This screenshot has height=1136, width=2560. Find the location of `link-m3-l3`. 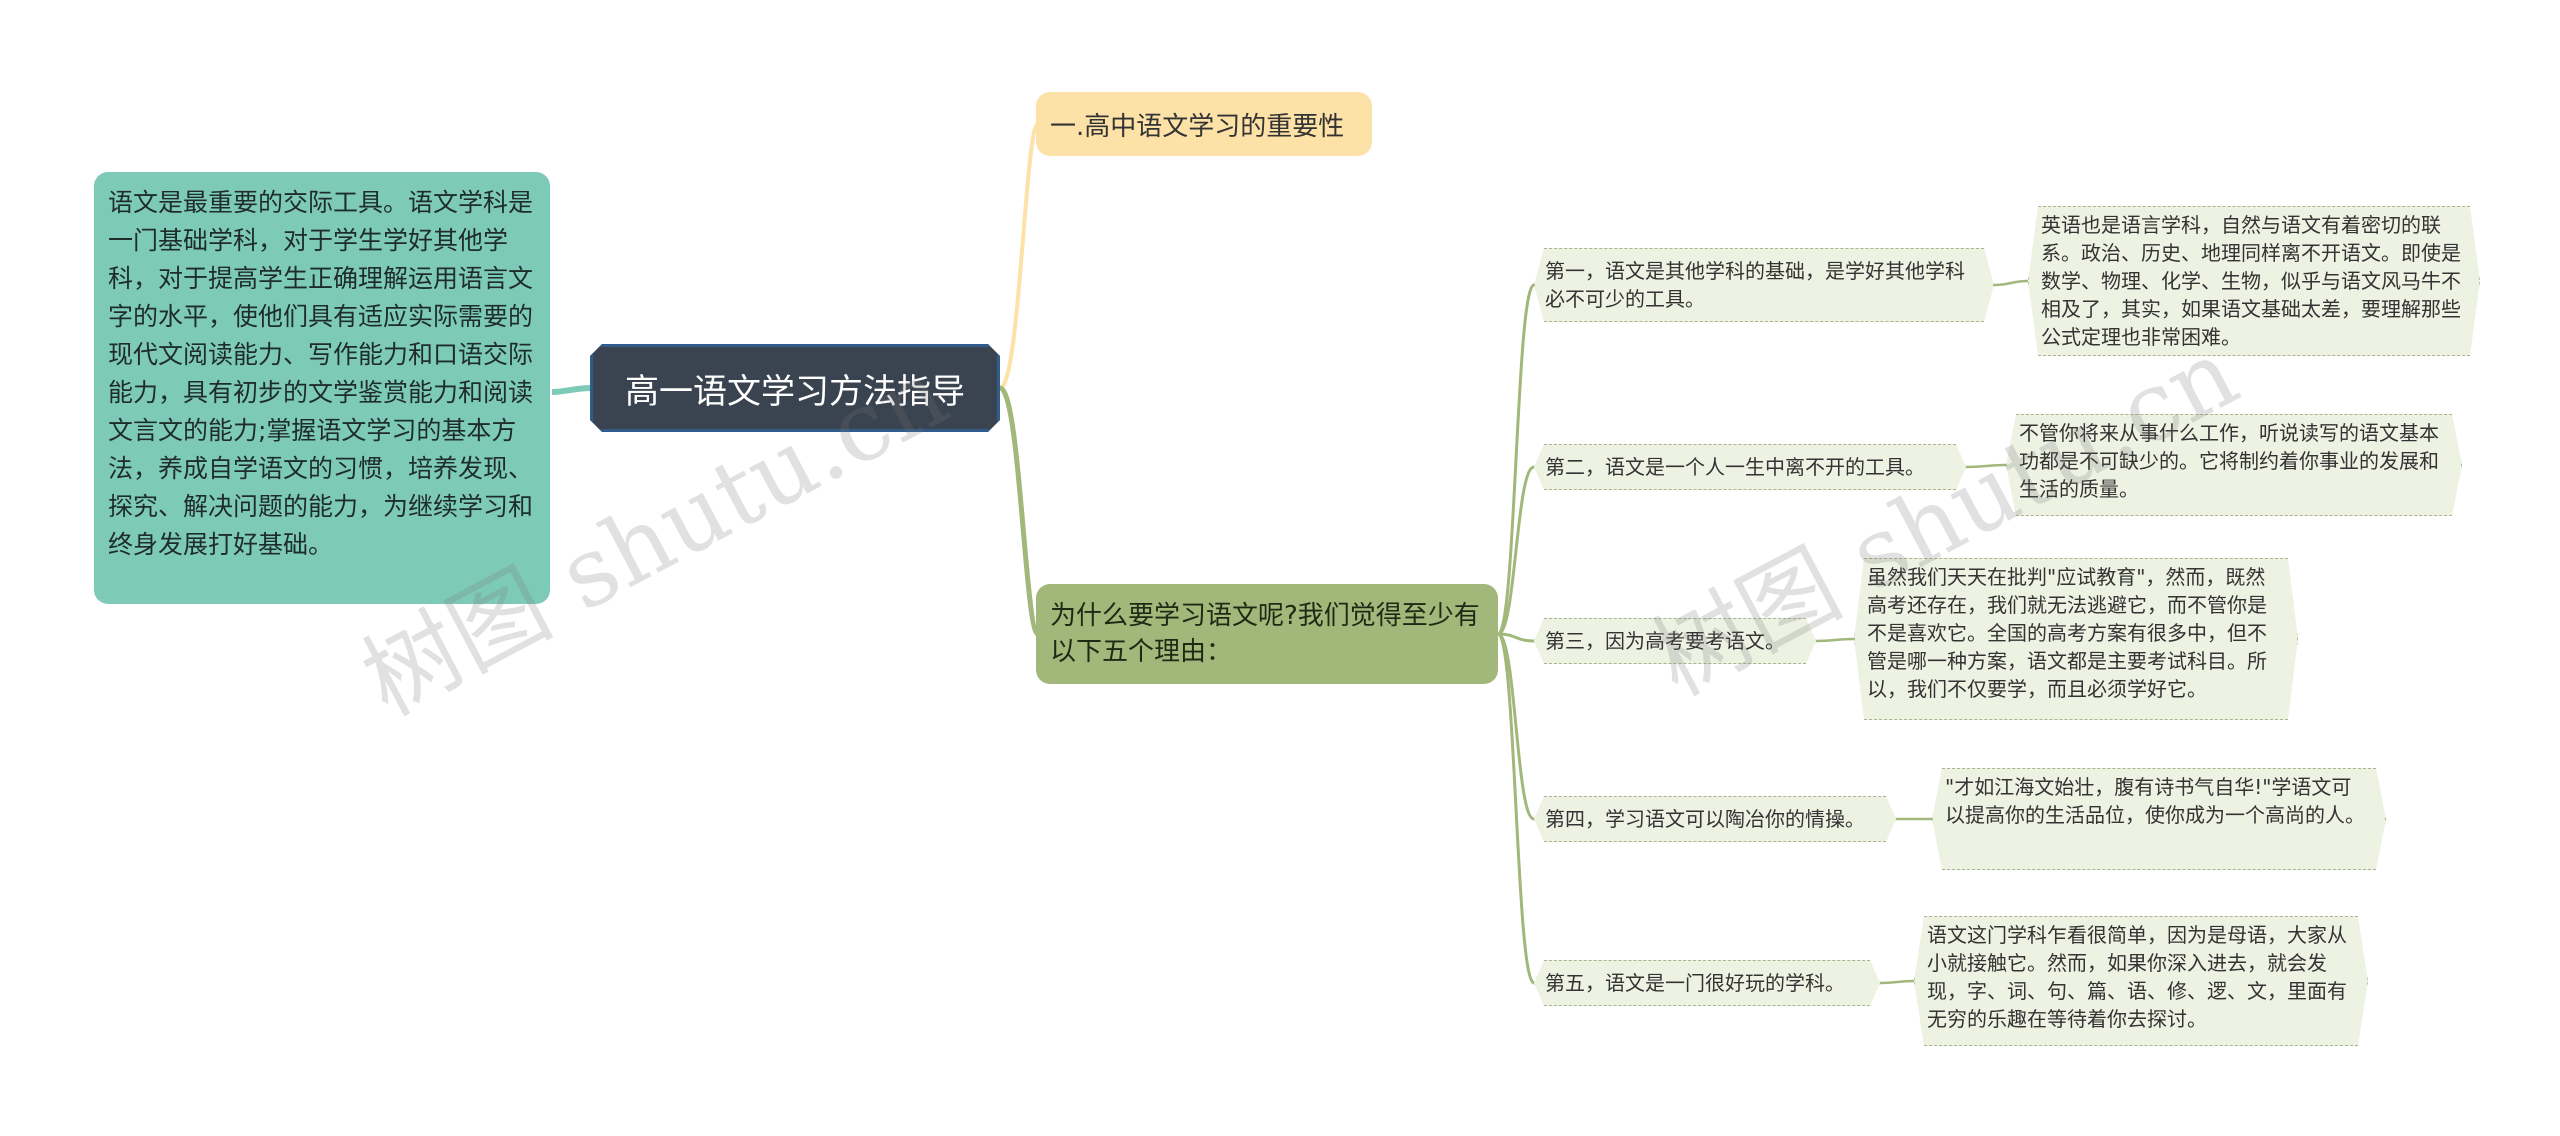

link-m3-l3 is located at coordinates (1835, 640).